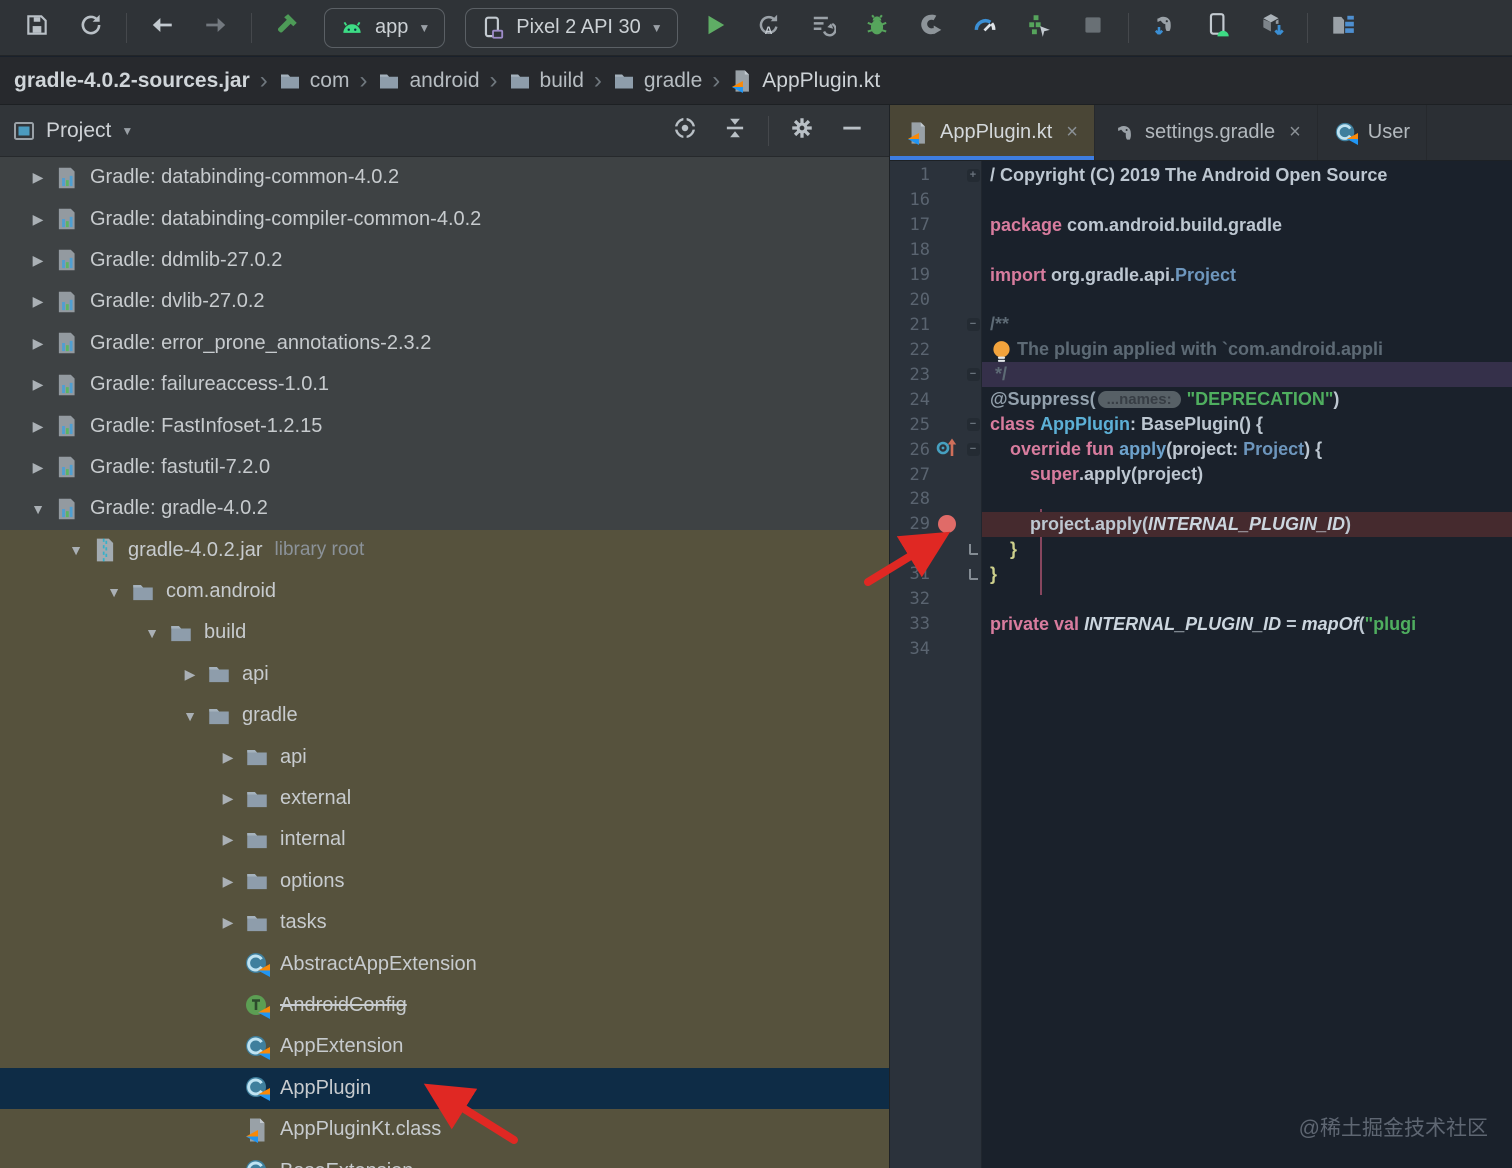  What do you see at coordinates (444, 550) in the screenshot?
I see `tree-item-gradle-4.0.2.jar: ▼ gradle-4.0.2.jar library root` at bounding box center [444, 550].